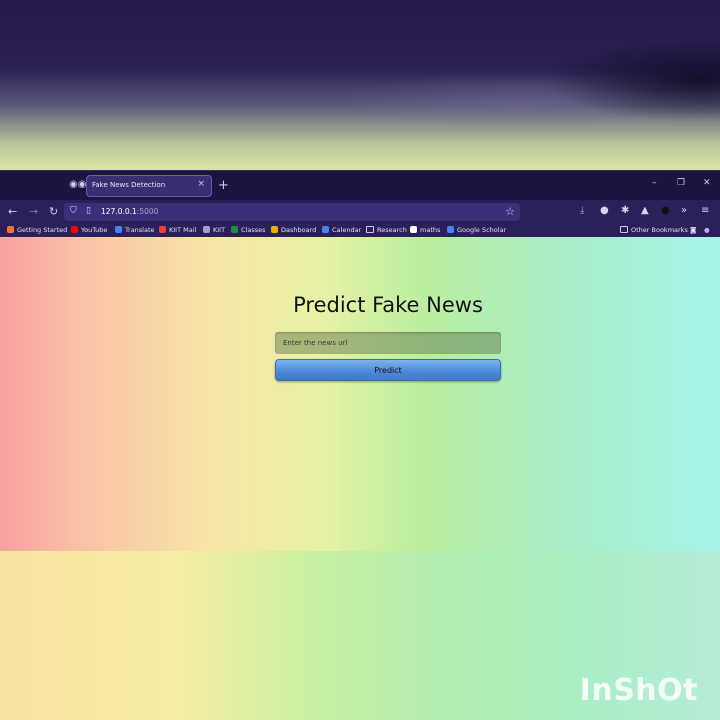 The image size is (720, 720). I want to click on private-browsing-icon: ◉◉, so click(78, 184).